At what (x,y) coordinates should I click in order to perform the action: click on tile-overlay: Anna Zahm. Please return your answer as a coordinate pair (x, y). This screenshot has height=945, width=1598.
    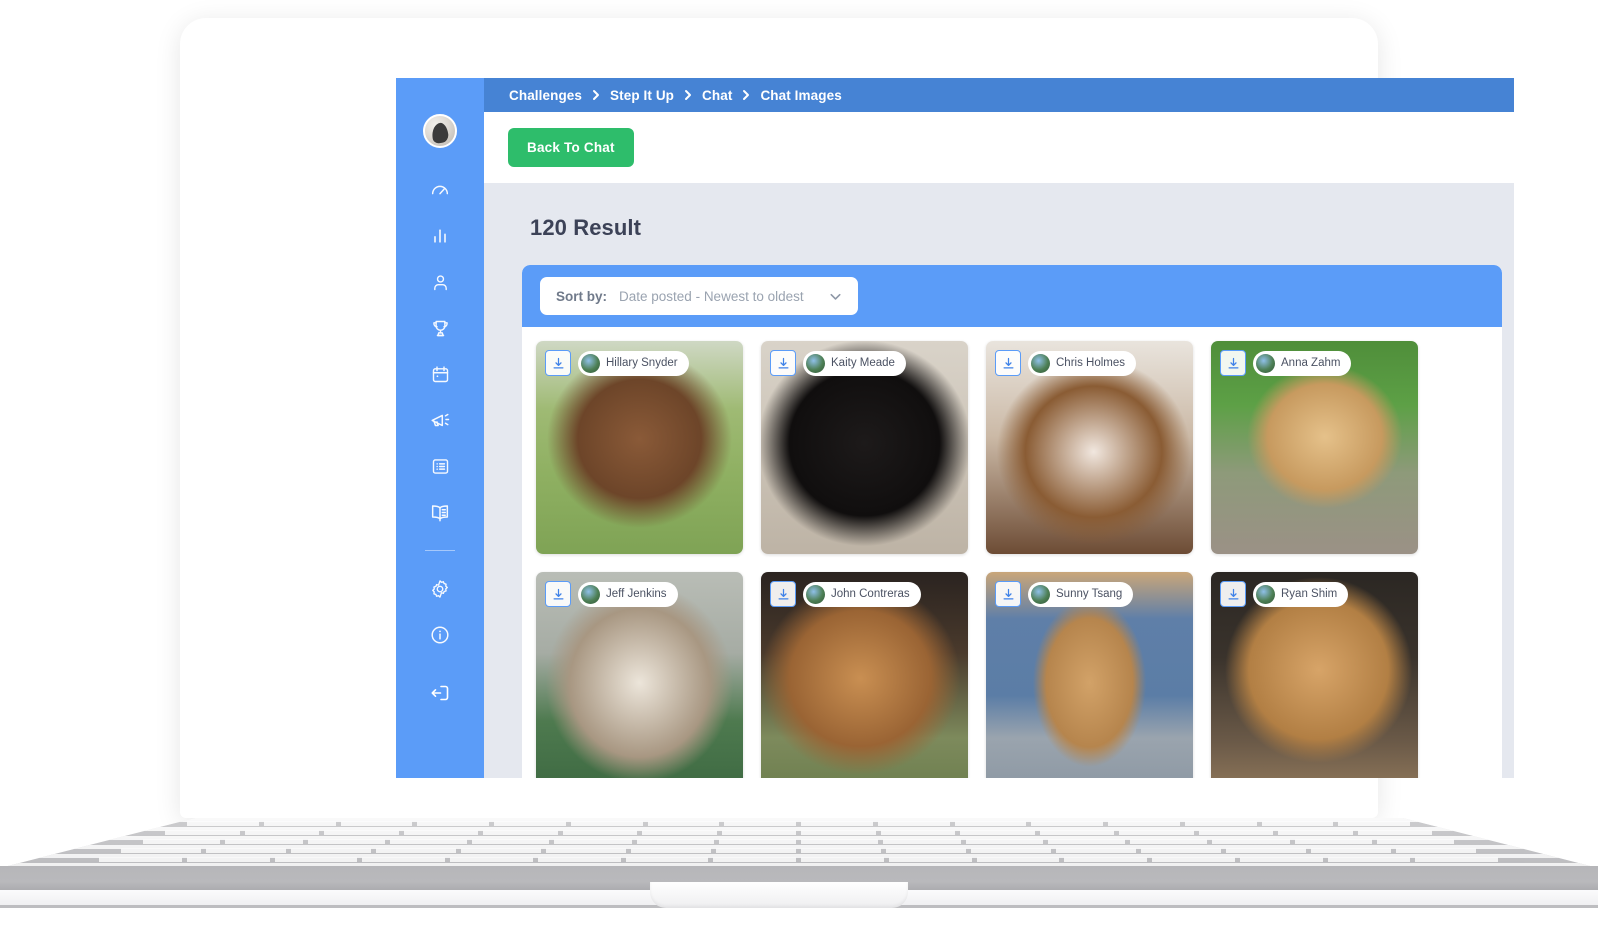
    Looking at the image, I should click on (1286, 363).